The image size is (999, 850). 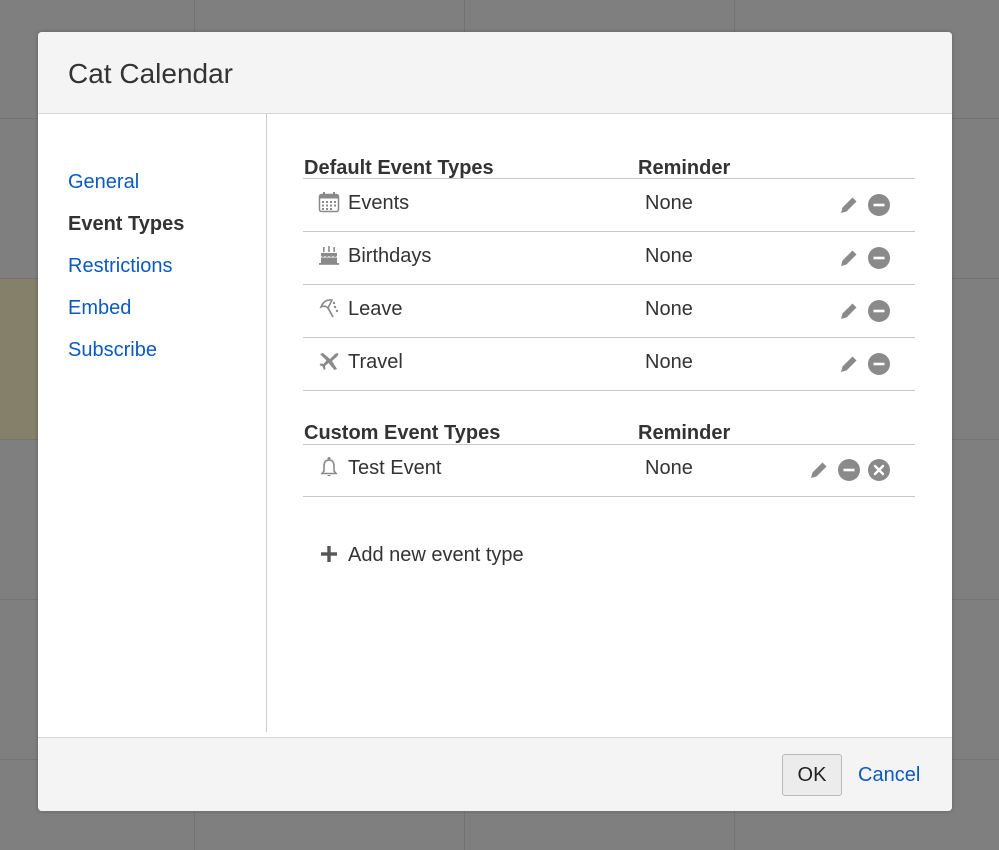 I want to click on custom-types-title: Custom Event Types, so click(x=402, y=433).